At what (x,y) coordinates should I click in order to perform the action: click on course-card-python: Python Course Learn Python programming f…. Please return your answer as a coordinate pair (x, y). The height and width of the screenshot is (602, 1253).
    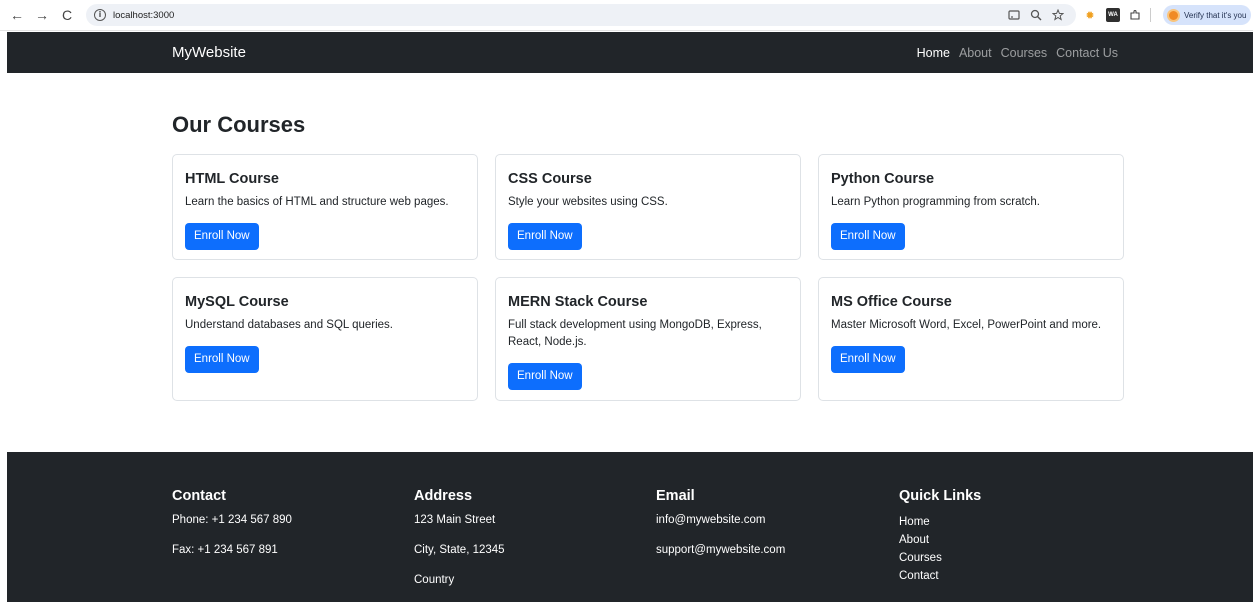
    Looking at the image, I should click on (971, 207).